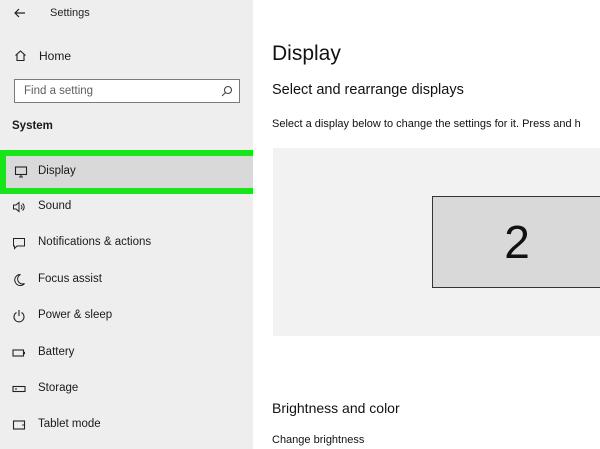 This screenshot has width=600, height=449. I want to click on sidebar-item-label: Notifications & actions, so click(95, 242).